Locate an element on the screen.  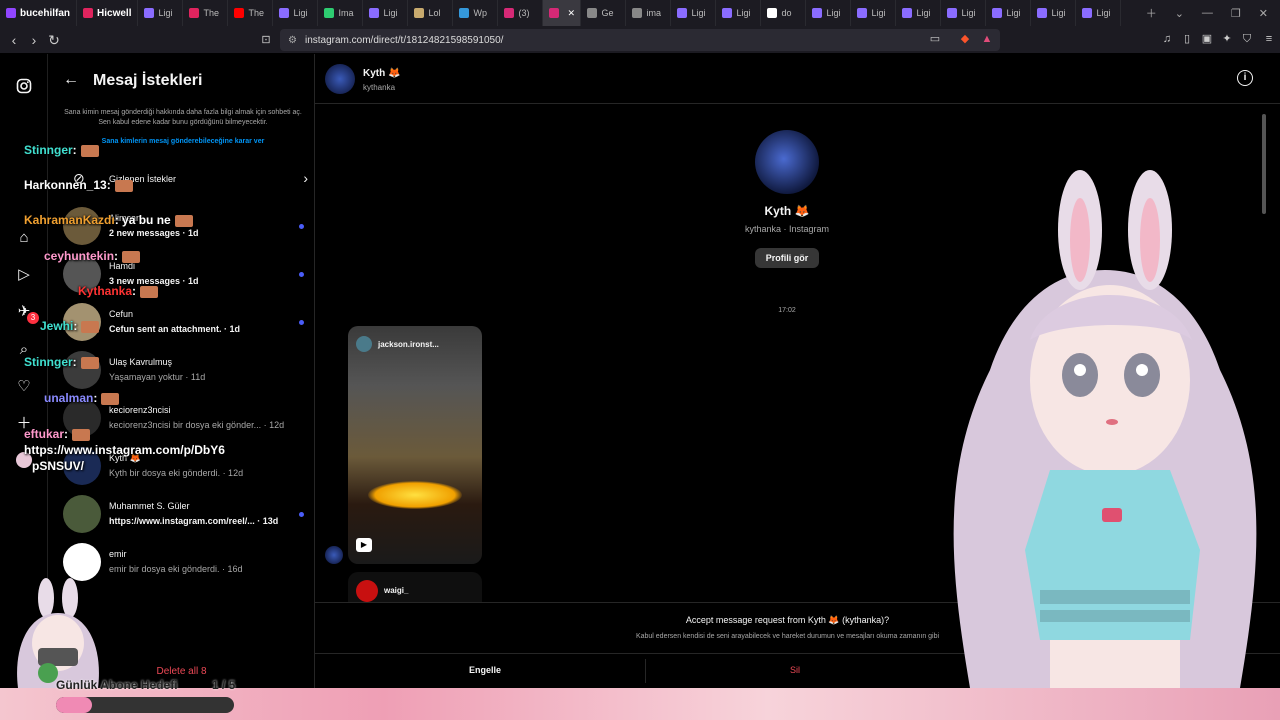
conversation-row: Cefun Cefun sent an attachment. · 1d is located at coordinates (185, 325).